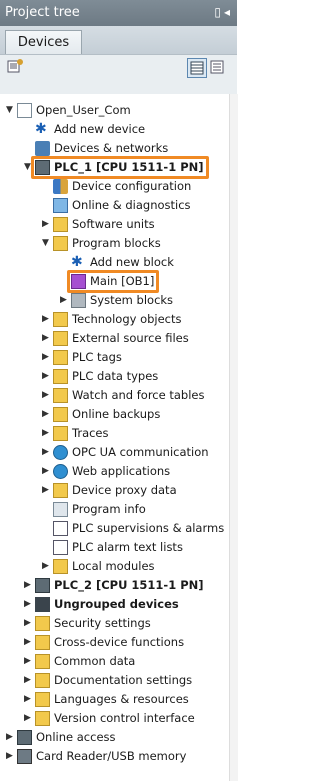 The height and width of the screenshot is (781, 320). I want to click on tree-item: ▶ OPC UA communication, so click(118, 452).